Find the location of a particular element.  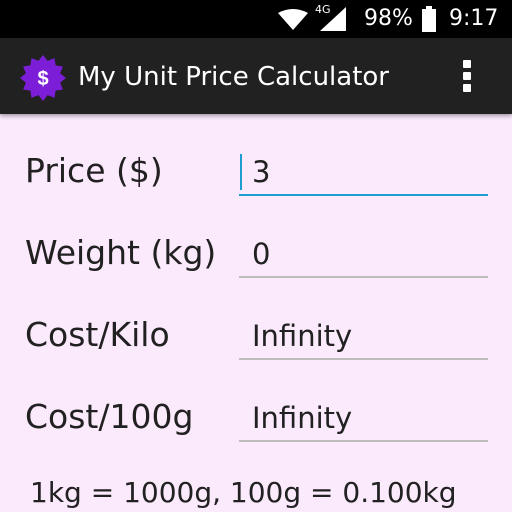

battery-icon is located at coordinates (429, 19).